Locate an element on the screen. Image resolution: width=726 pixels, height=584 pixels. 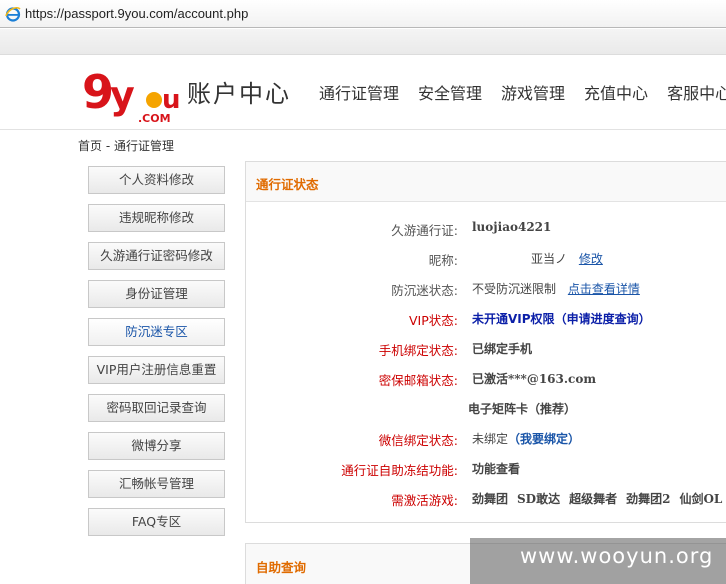
row-email: 密保邮箱状态: 已激活***@163.com is located at coordinates (486, 380).